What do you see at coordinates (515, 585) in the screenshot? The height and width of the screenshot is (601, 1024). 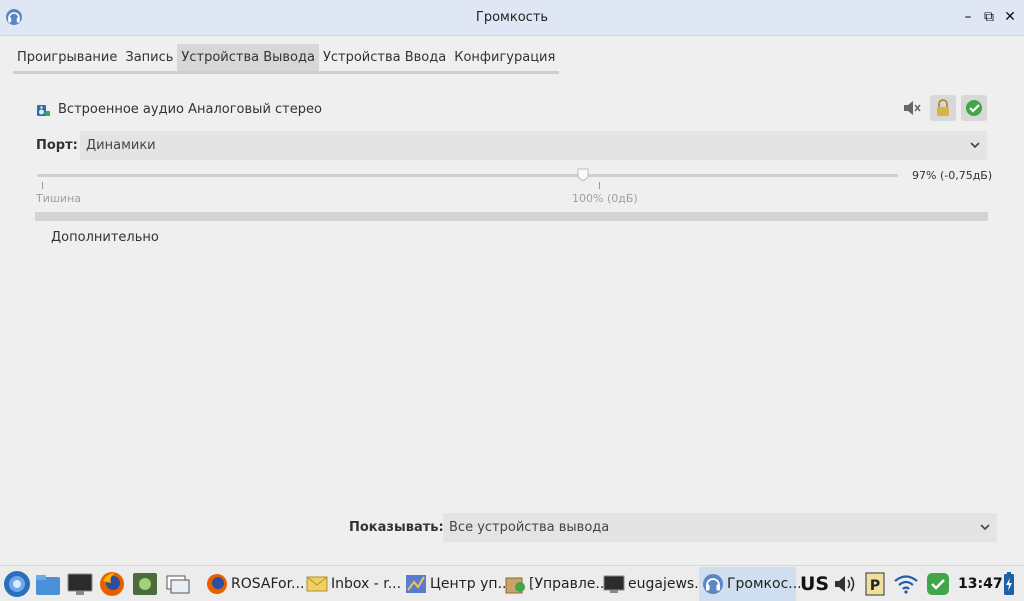 I see `package-icon` at bounding box center [515, 585].